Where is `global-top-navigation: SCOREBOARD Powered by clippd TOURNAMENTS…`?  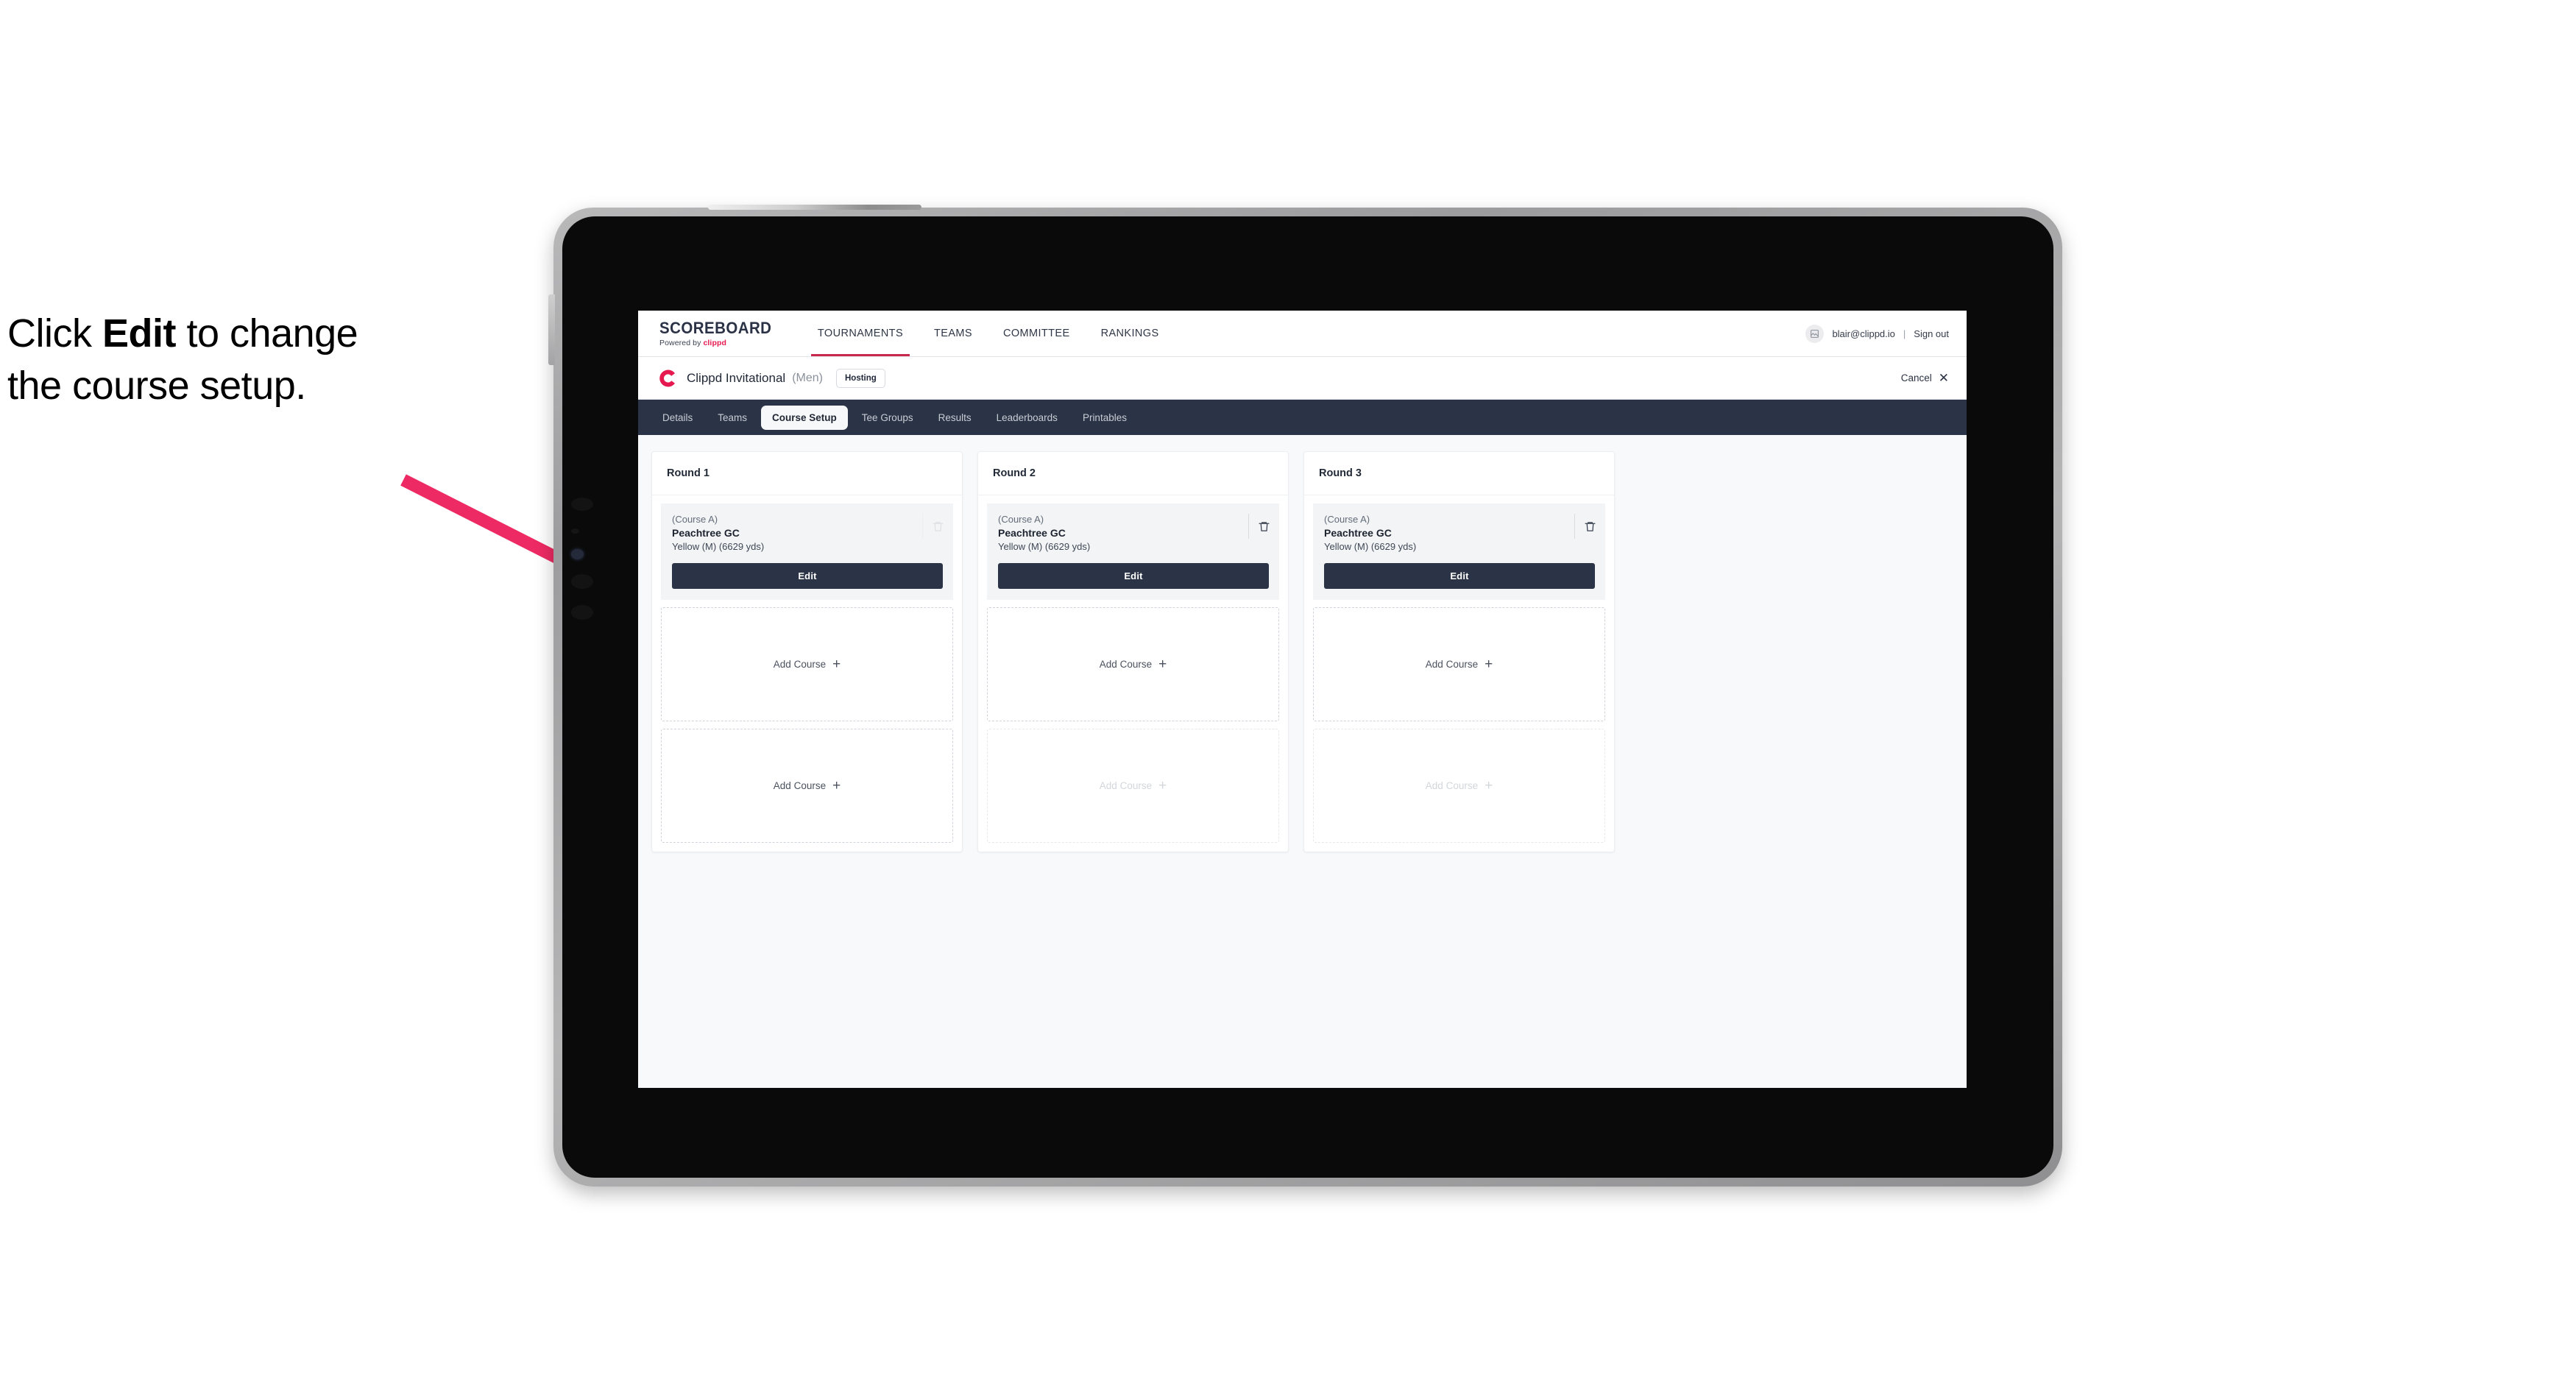 global-top-navigation: SCOREBOARD Powered by clippd TOURNAMENTS… is located at coordinates (1302, 334).